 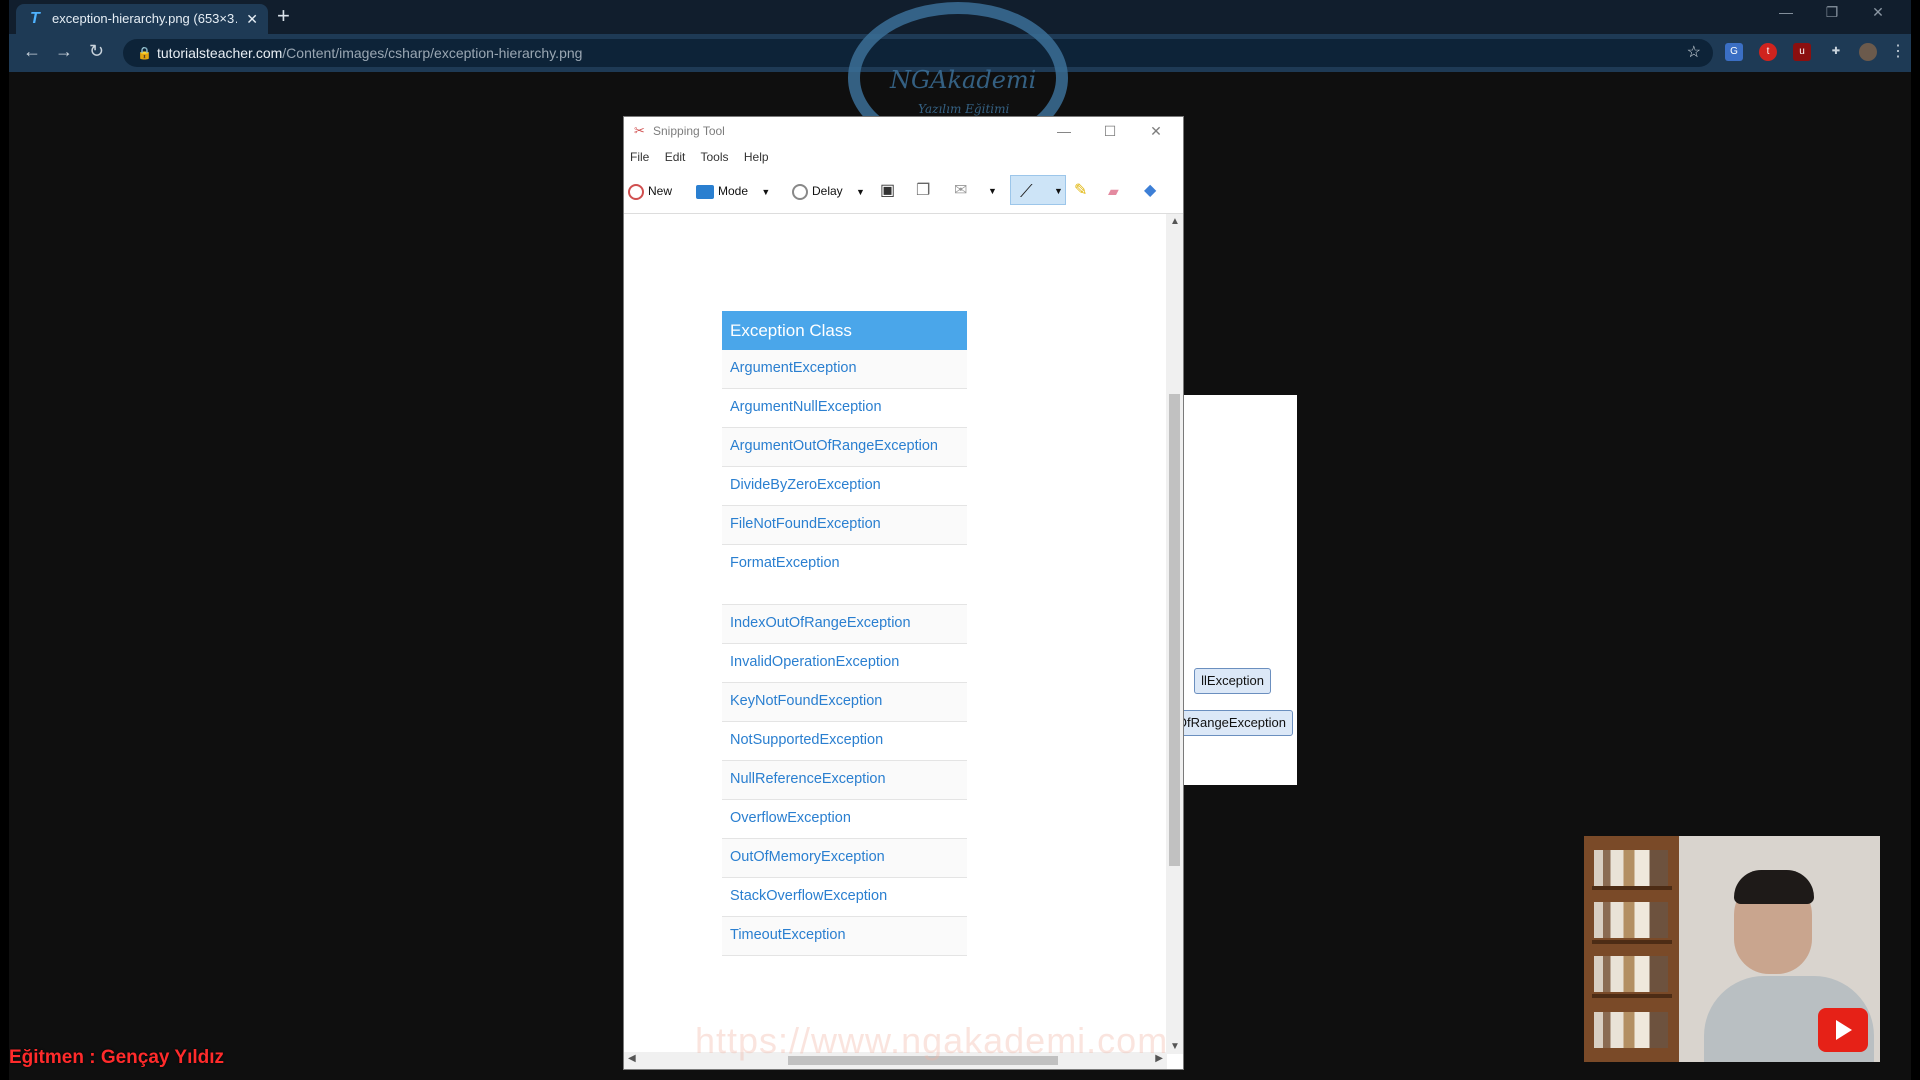 I want to click on snipping-tool-titlebar: ✂ Snipping Tool — ☐ ✕, so click(x=903, y=131).